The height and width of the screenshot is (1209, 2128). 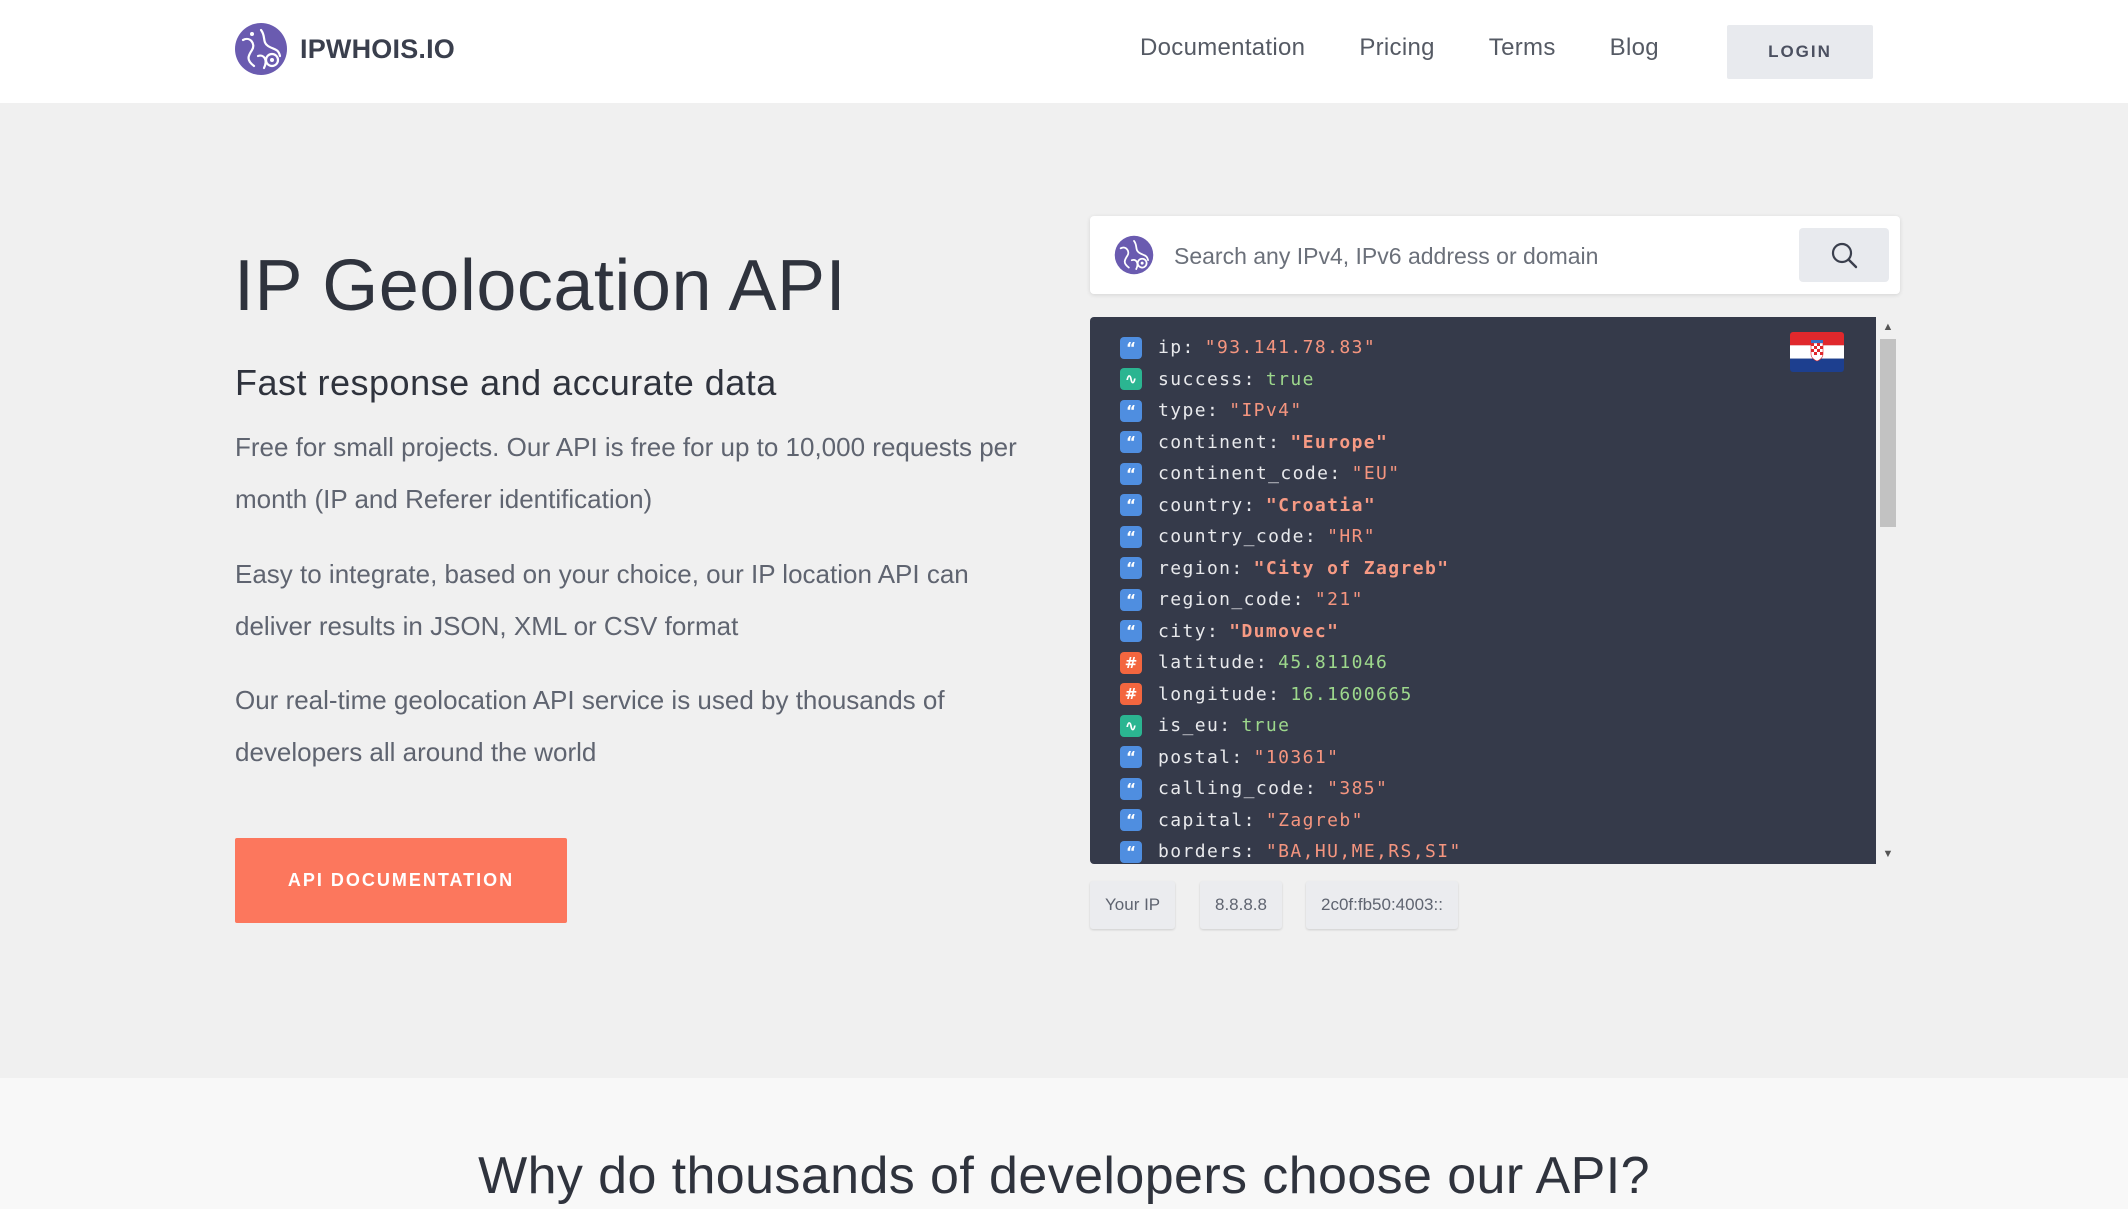 I want to click on result-key: type, so click(x=1182, y=411).